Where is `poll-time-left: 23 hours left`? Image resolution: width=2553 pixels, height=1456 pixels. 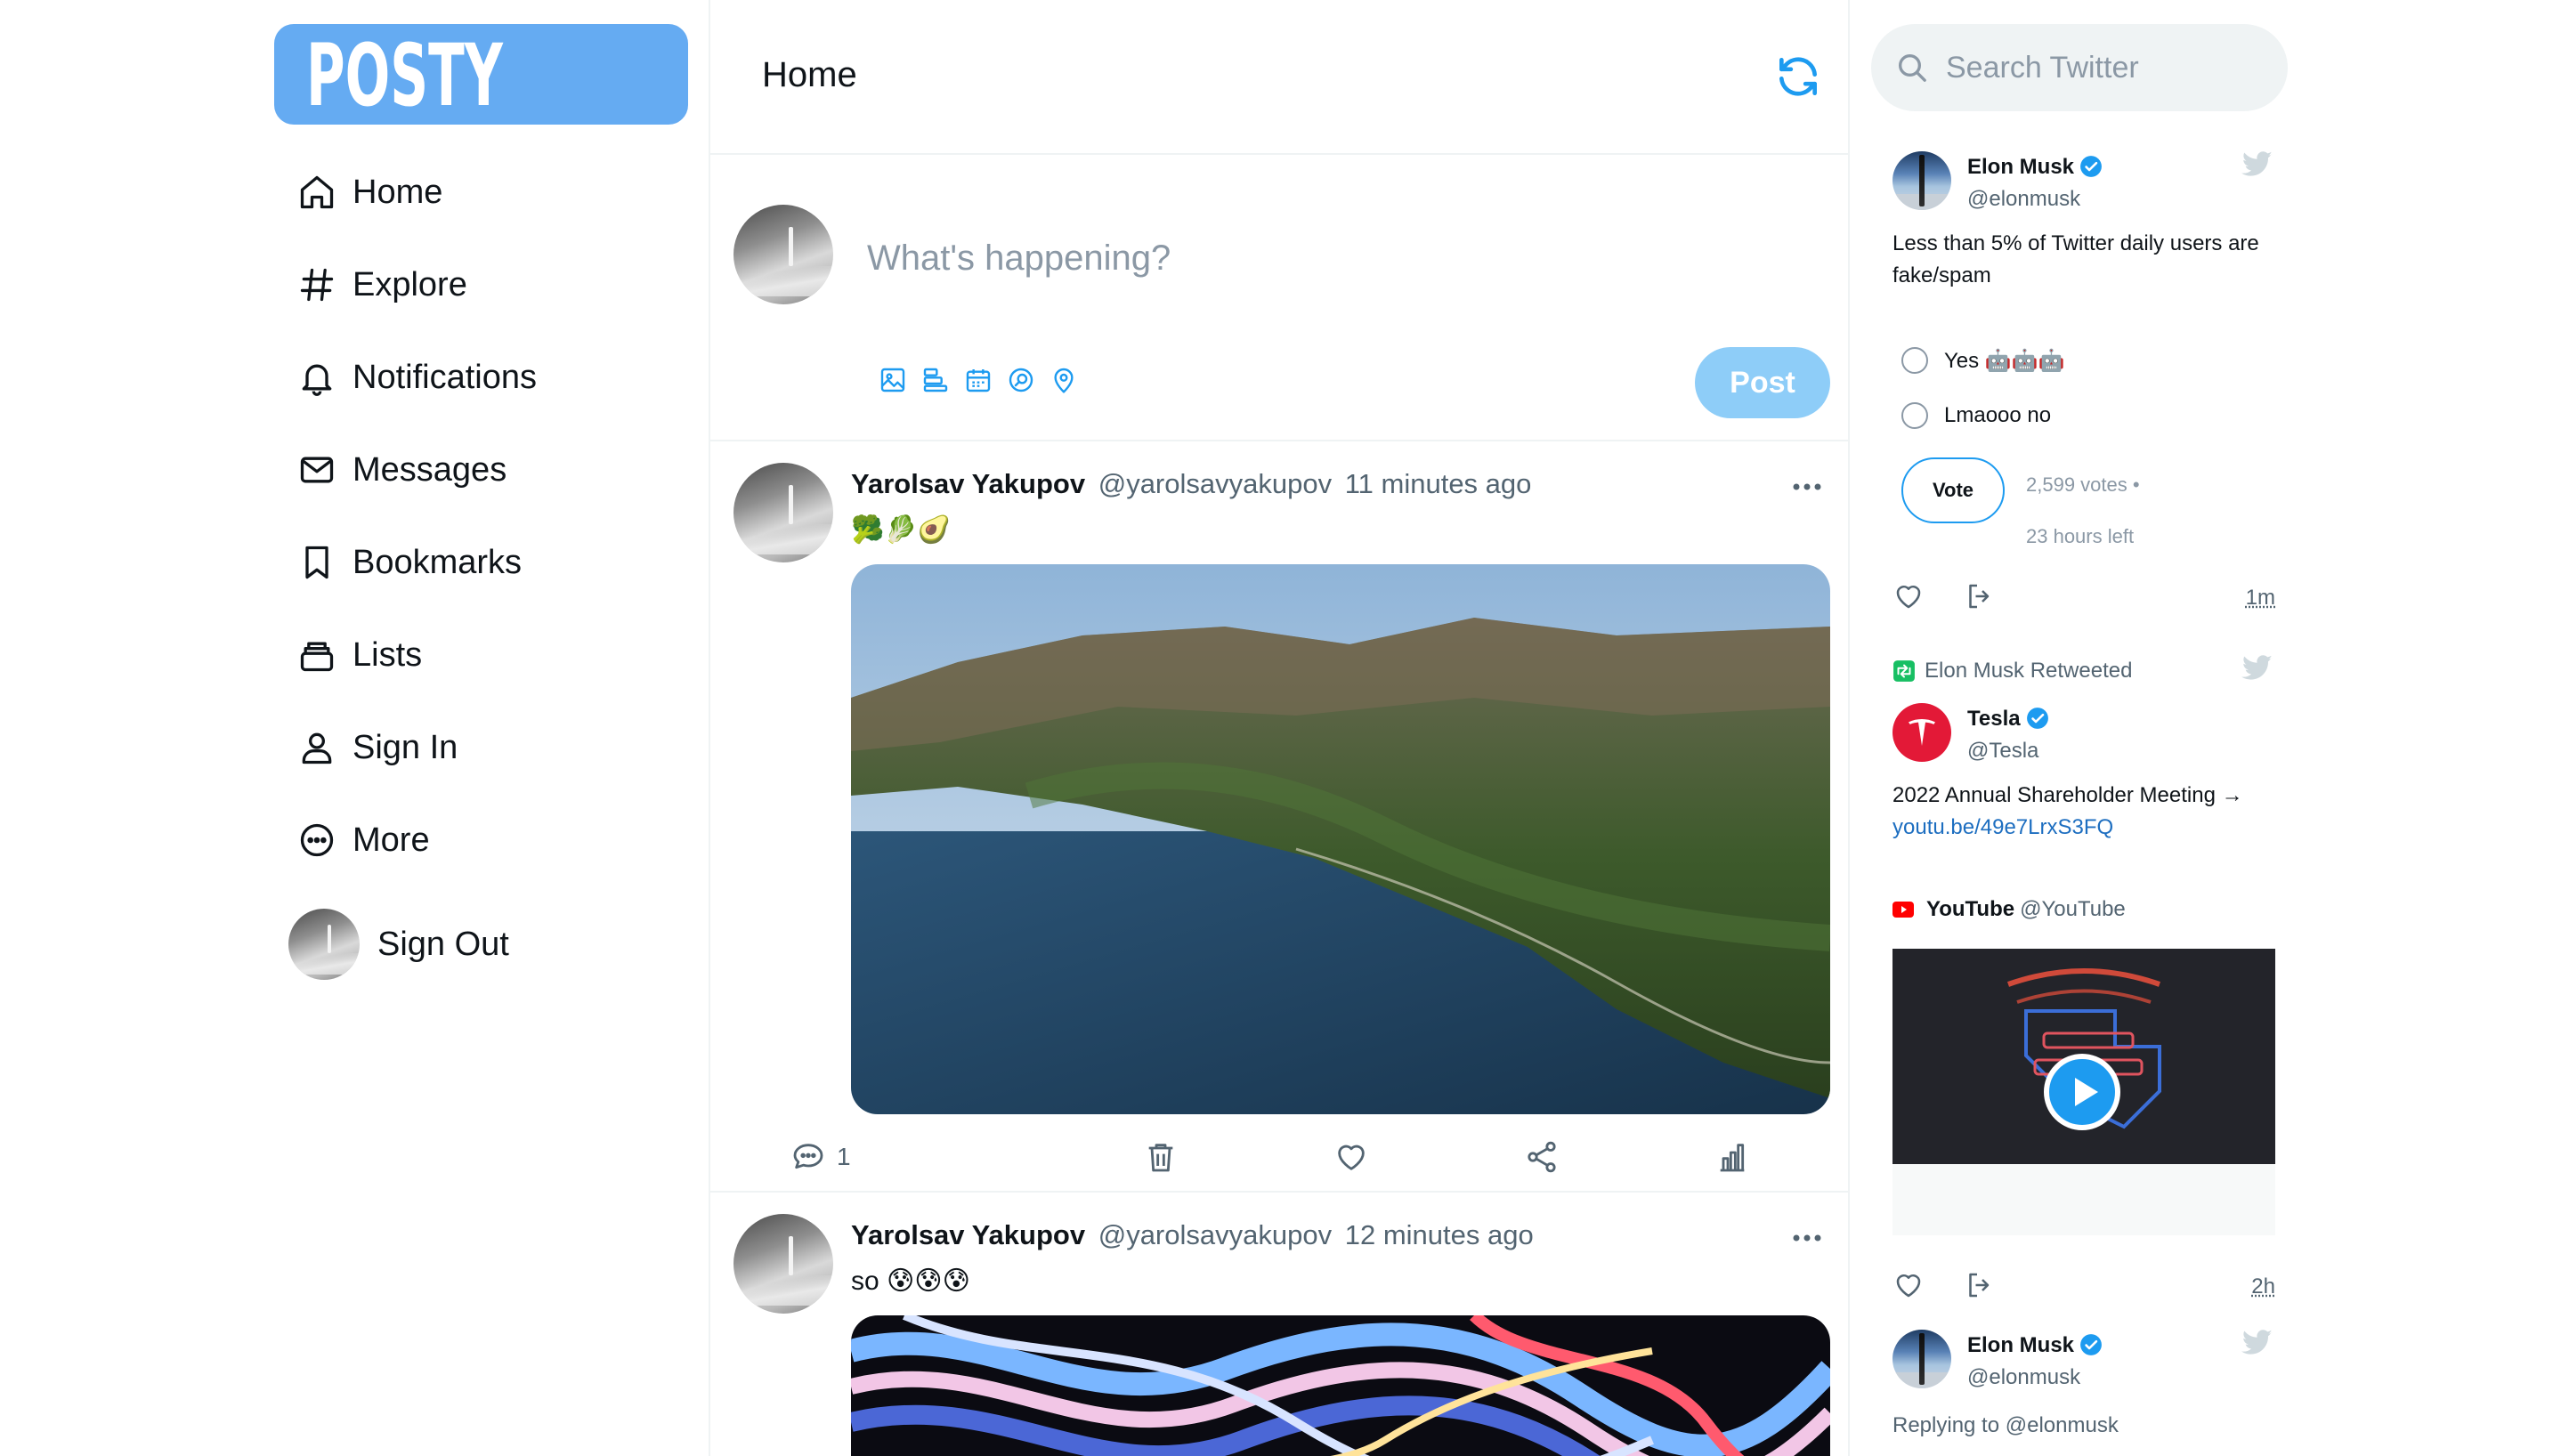 poll-time-left: 23 hours left is located at coordinates (2080, 536).